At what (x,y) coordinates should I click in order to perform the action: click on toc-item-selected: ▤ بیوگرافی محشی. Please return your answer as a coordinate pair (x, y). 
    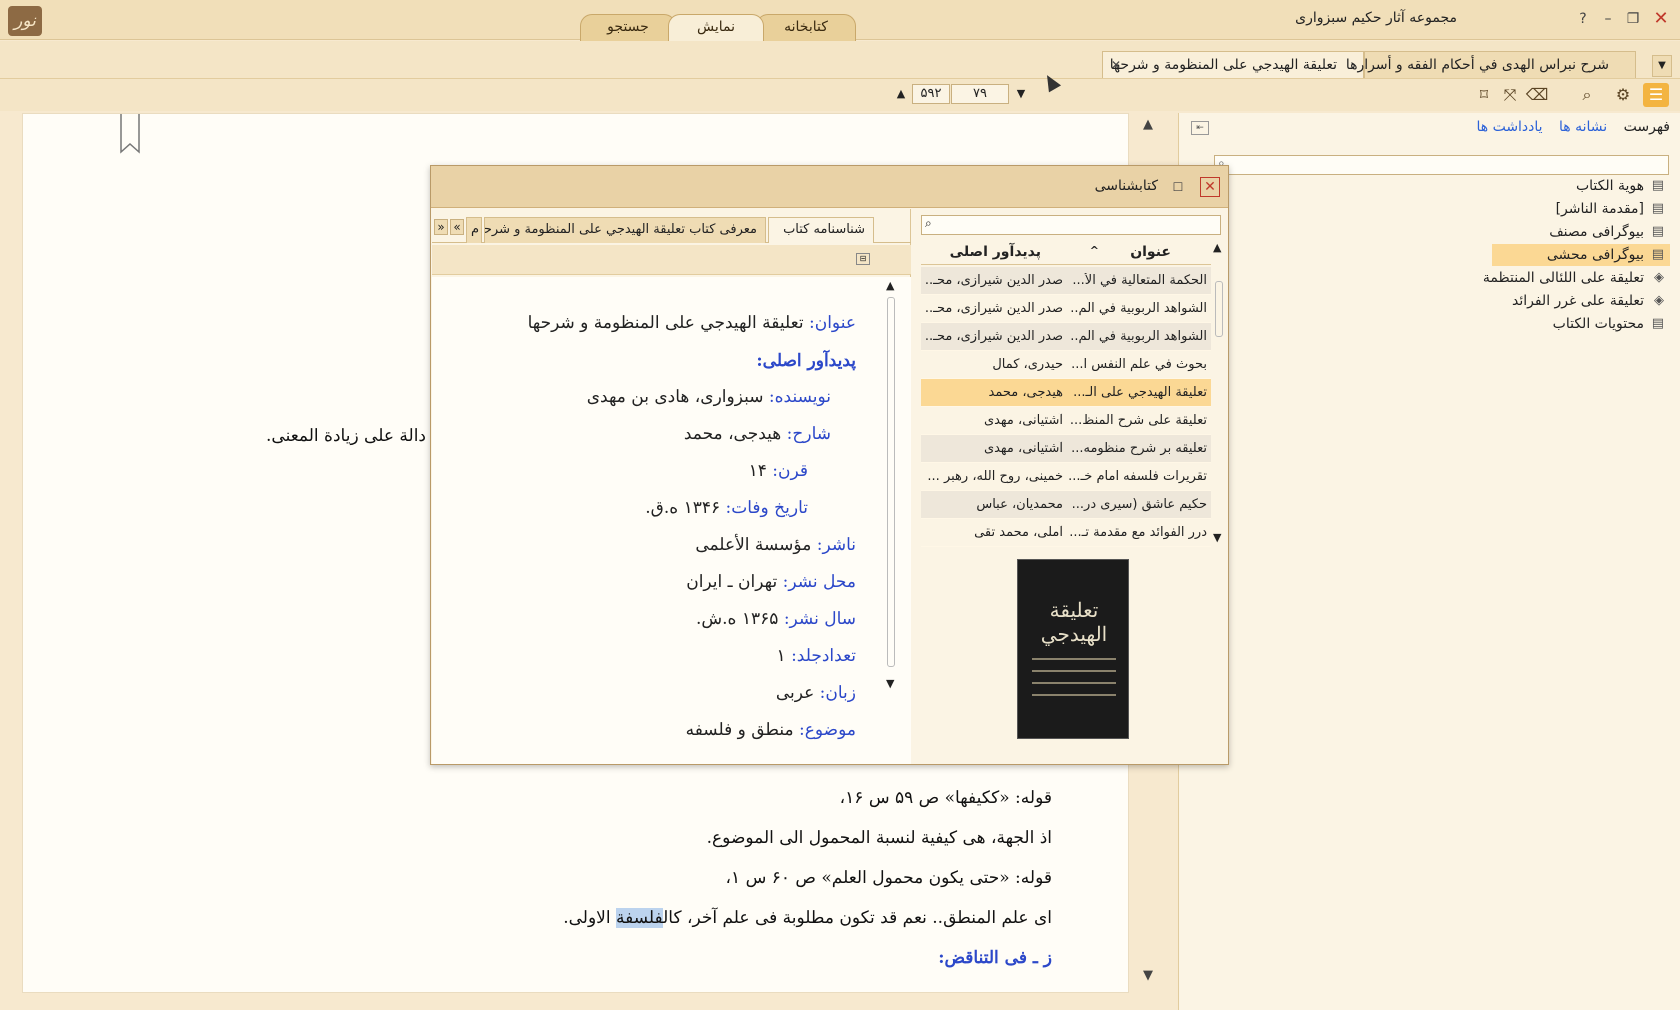
    Looking at the image, I should click on (1581, 255).